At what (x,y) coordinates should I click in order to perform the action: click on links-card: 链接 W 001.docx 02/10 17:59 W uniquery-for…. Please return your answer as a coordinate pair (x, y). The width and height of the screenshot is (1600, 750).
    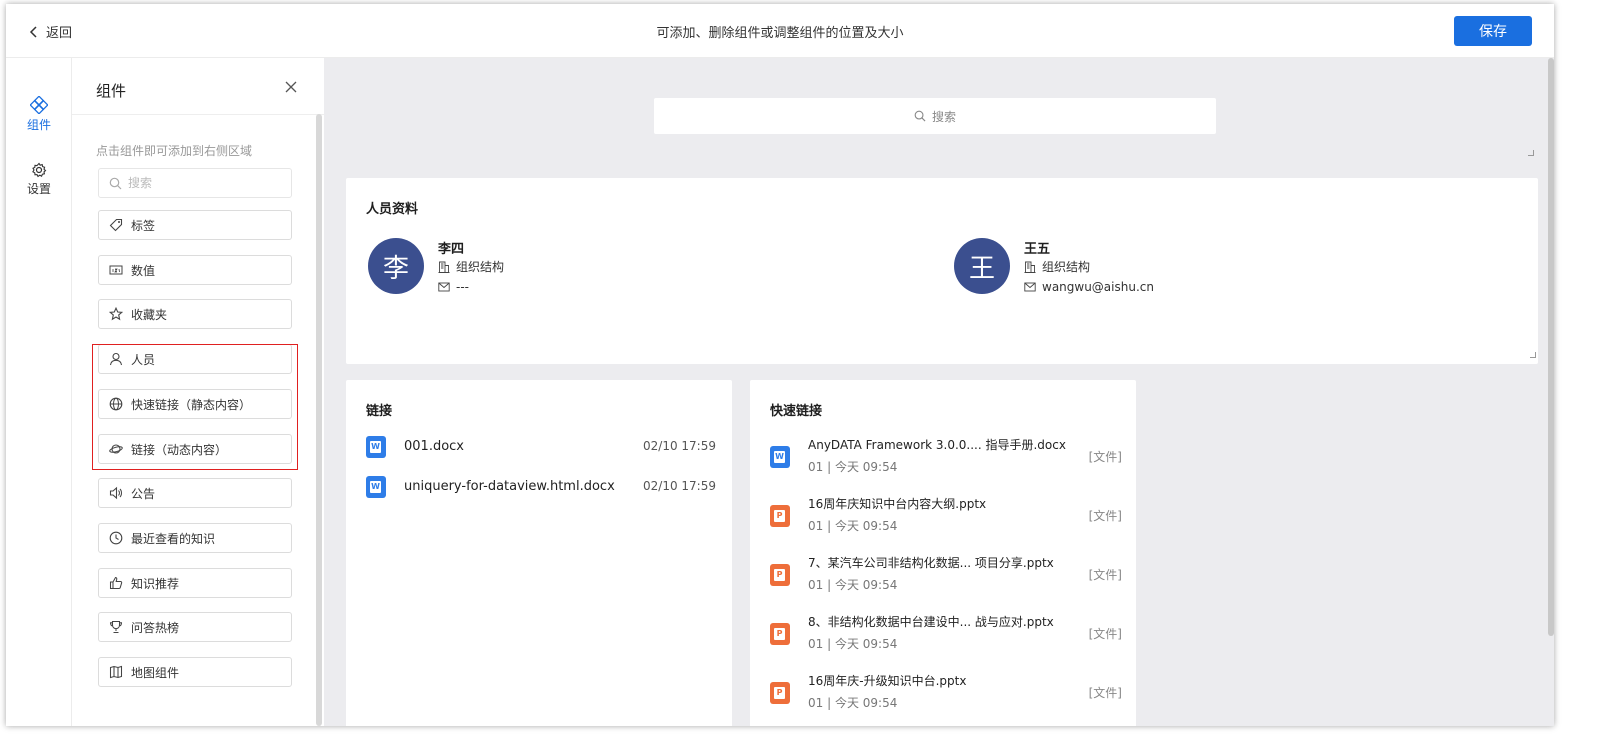
    Looking at the image, I should click on (539, 553).